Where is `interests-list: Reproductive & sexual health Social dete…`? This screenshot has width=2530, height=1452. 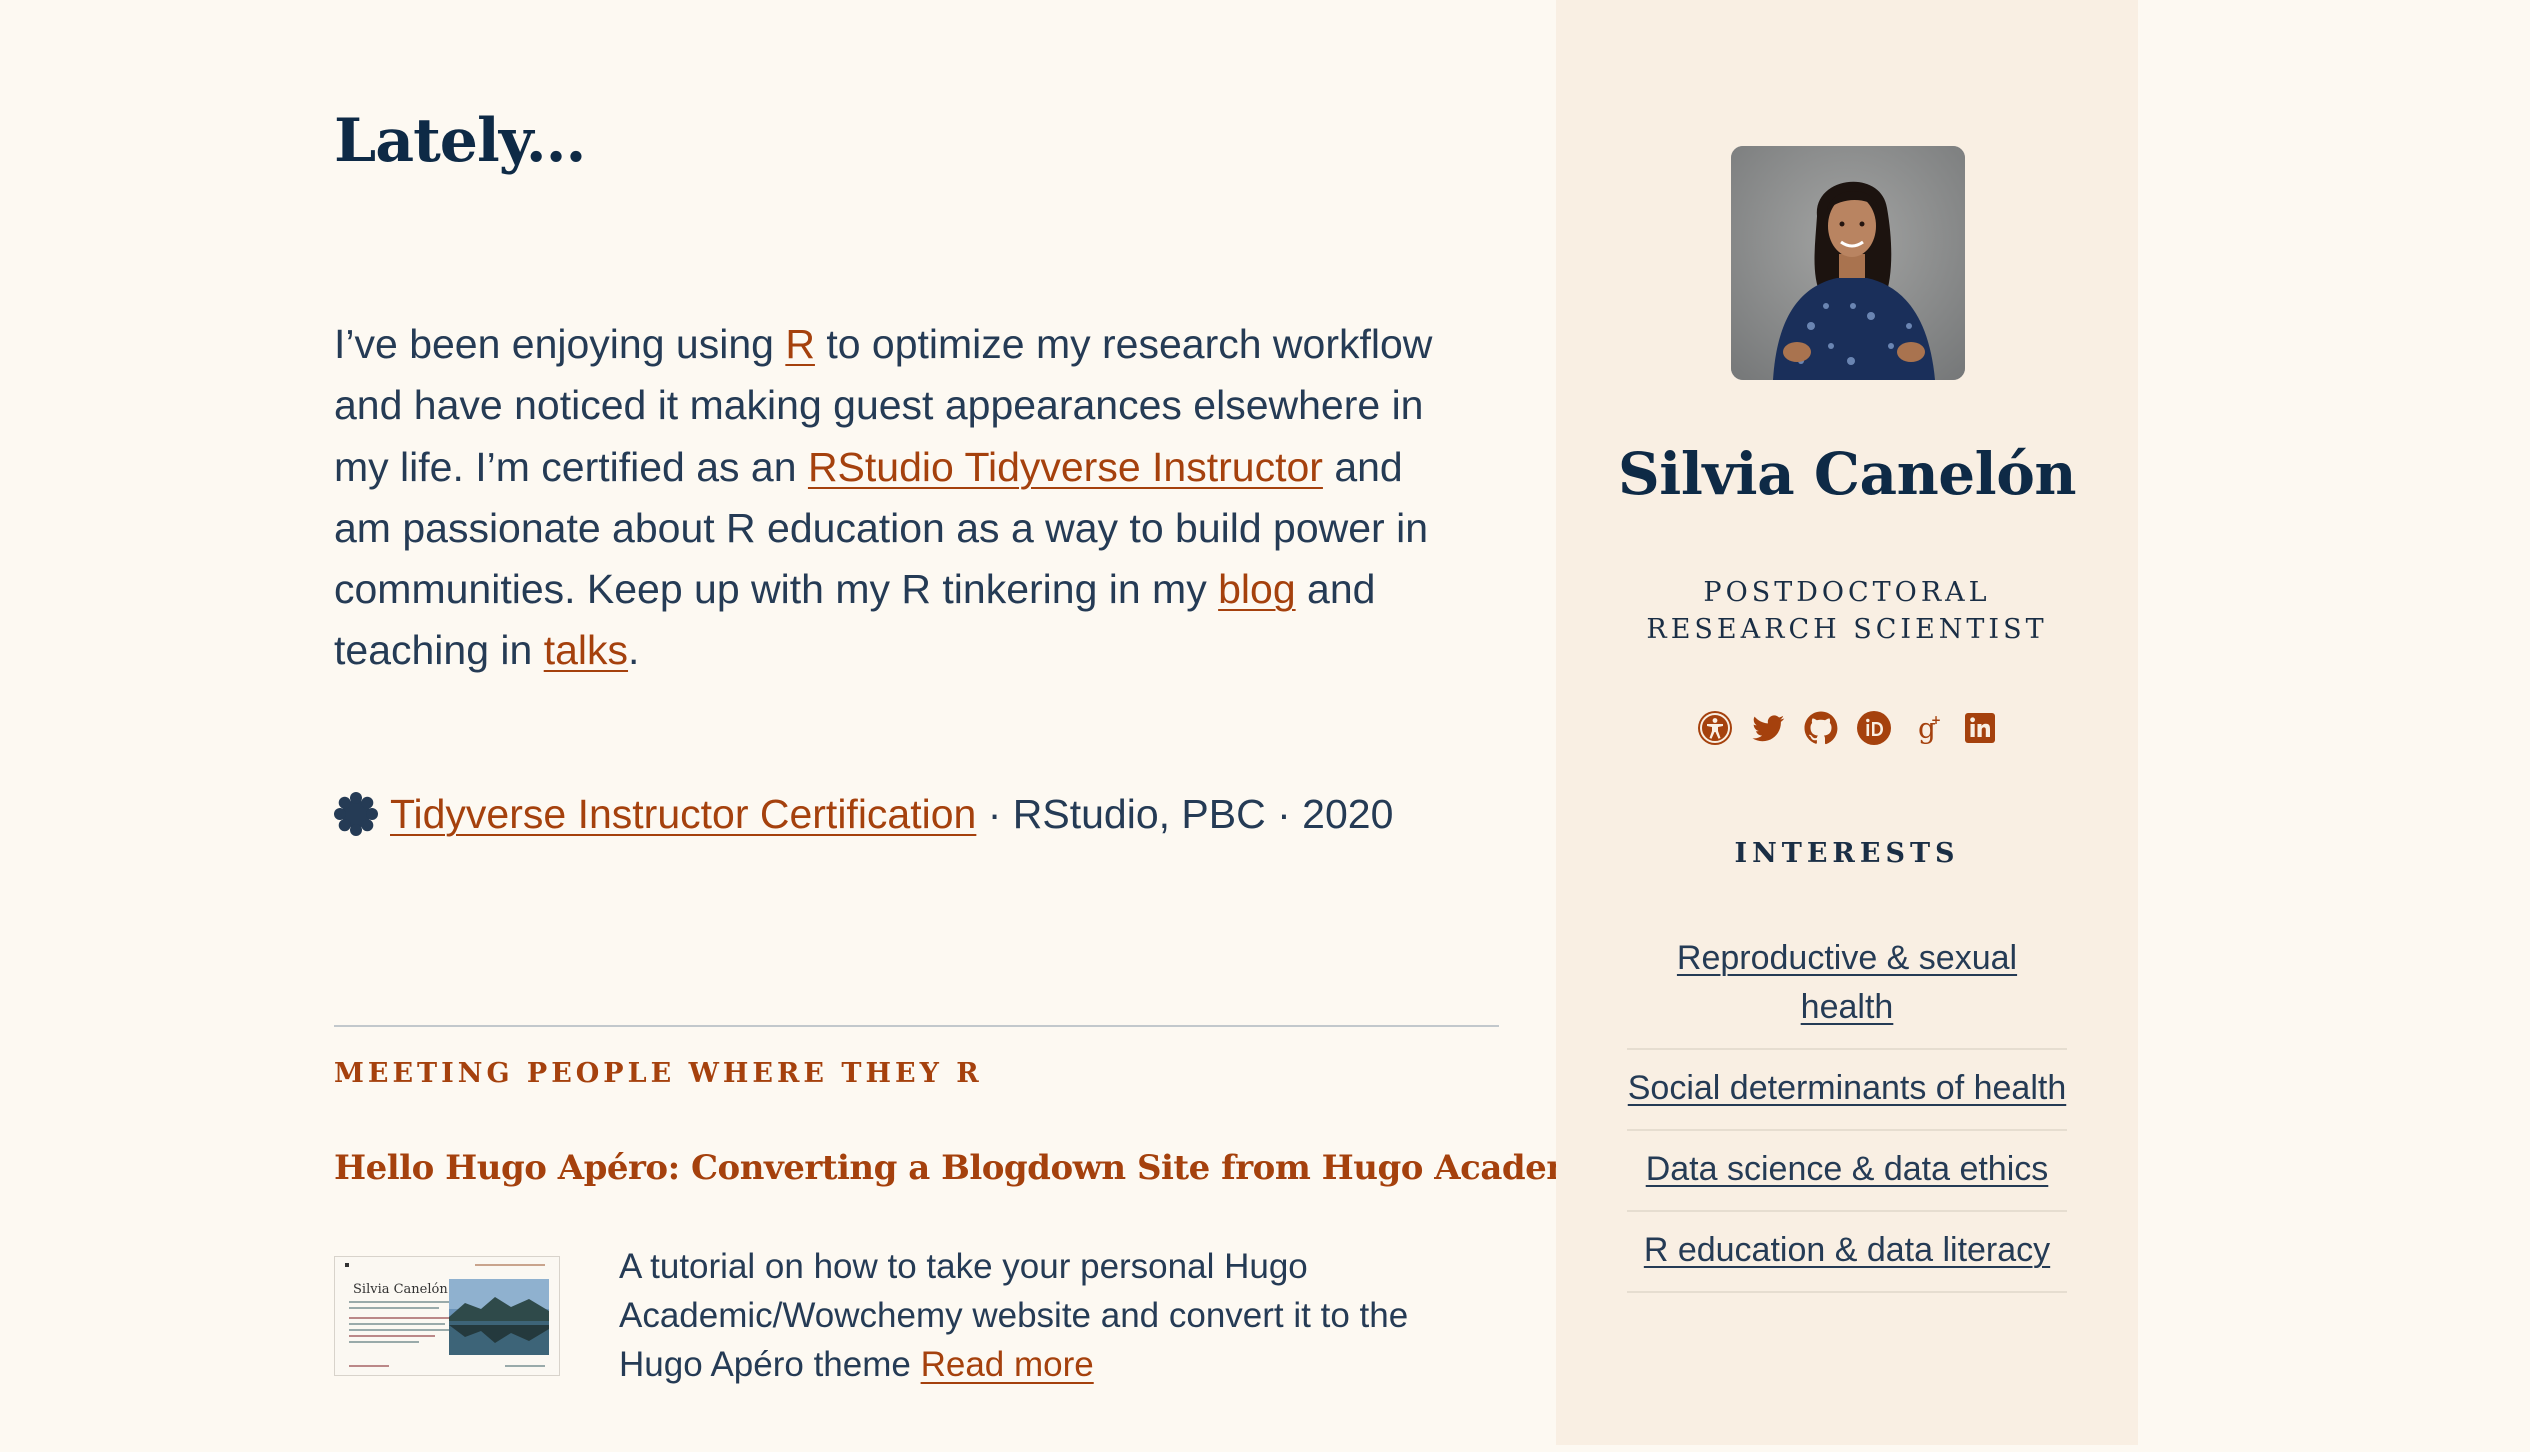 interests-list: Reproductive & sexual health Social dete… is located at coordinates (1847, 1120).